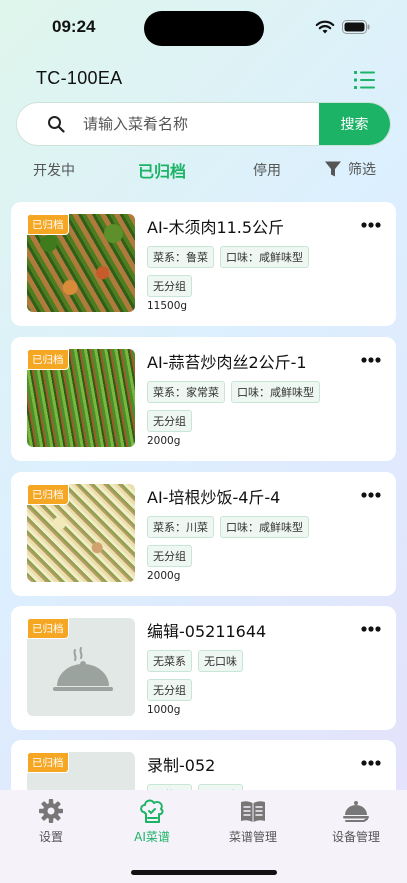 Image resolution: width=407 pixels, height=883 pixels. I want to click on nav-ai-recipes: AI菜谱, so click(152, 821).